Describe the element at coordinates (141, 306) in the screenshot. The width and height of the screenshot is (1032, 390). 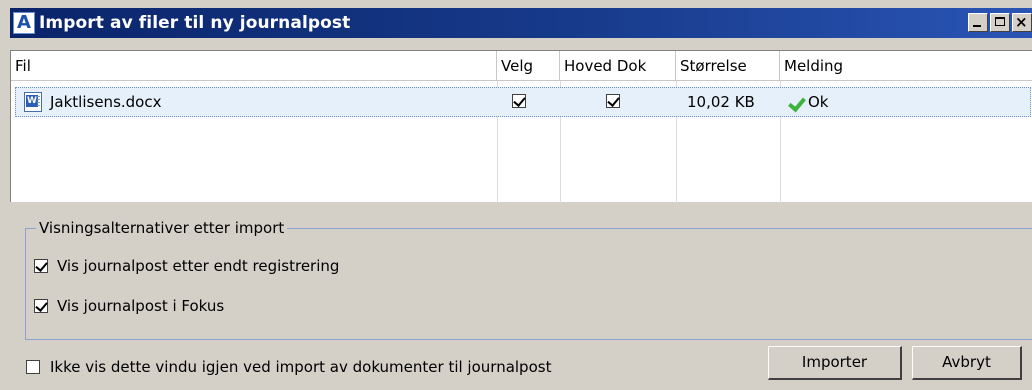
I see `option-label: Vis journalpost i Fokus` at that location.